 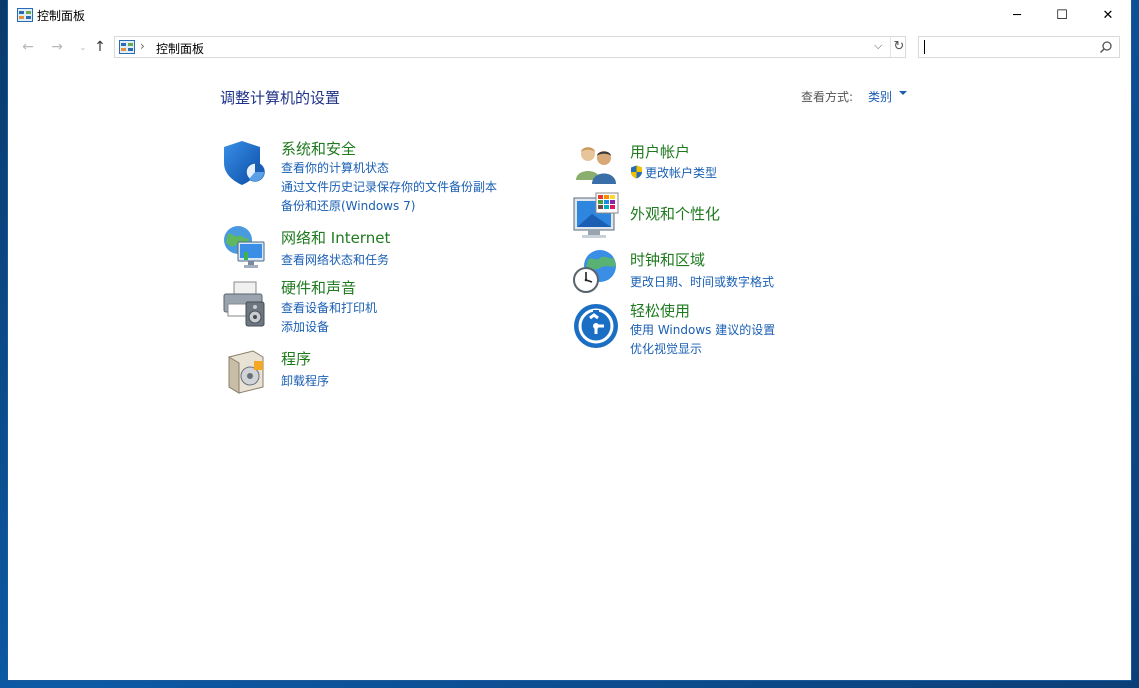 I want to click on address-bar: › 控制面板 ⌵ ↻, so click(x=510, y=47).